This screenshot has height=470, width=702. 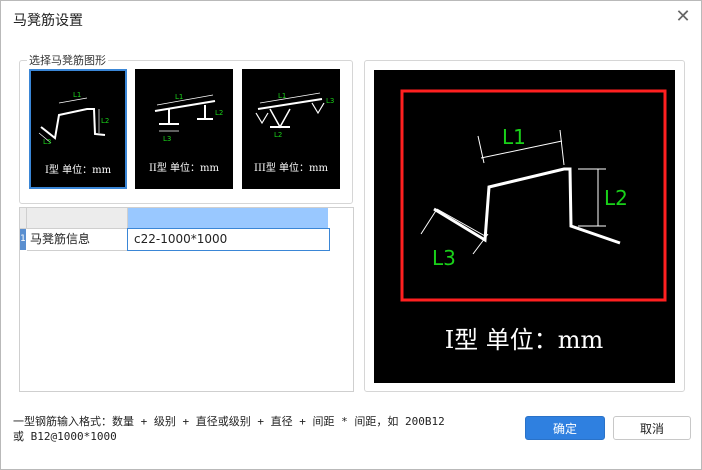 What do you see at coordinates (514, 137) in the screenshot?
I see `preview-l1-label: L1` at bounding box center [514, 137].